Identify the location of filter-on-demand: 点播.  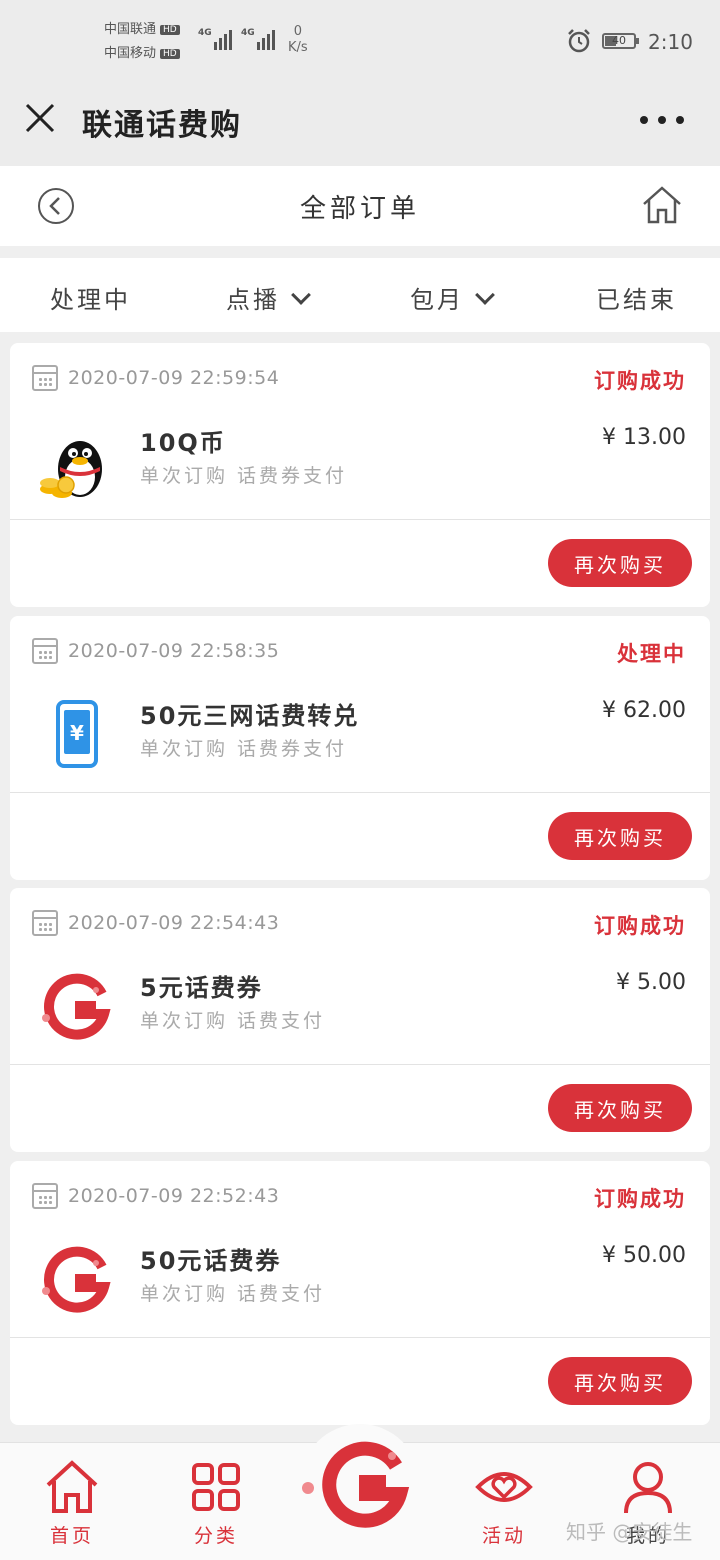
(268, 297).